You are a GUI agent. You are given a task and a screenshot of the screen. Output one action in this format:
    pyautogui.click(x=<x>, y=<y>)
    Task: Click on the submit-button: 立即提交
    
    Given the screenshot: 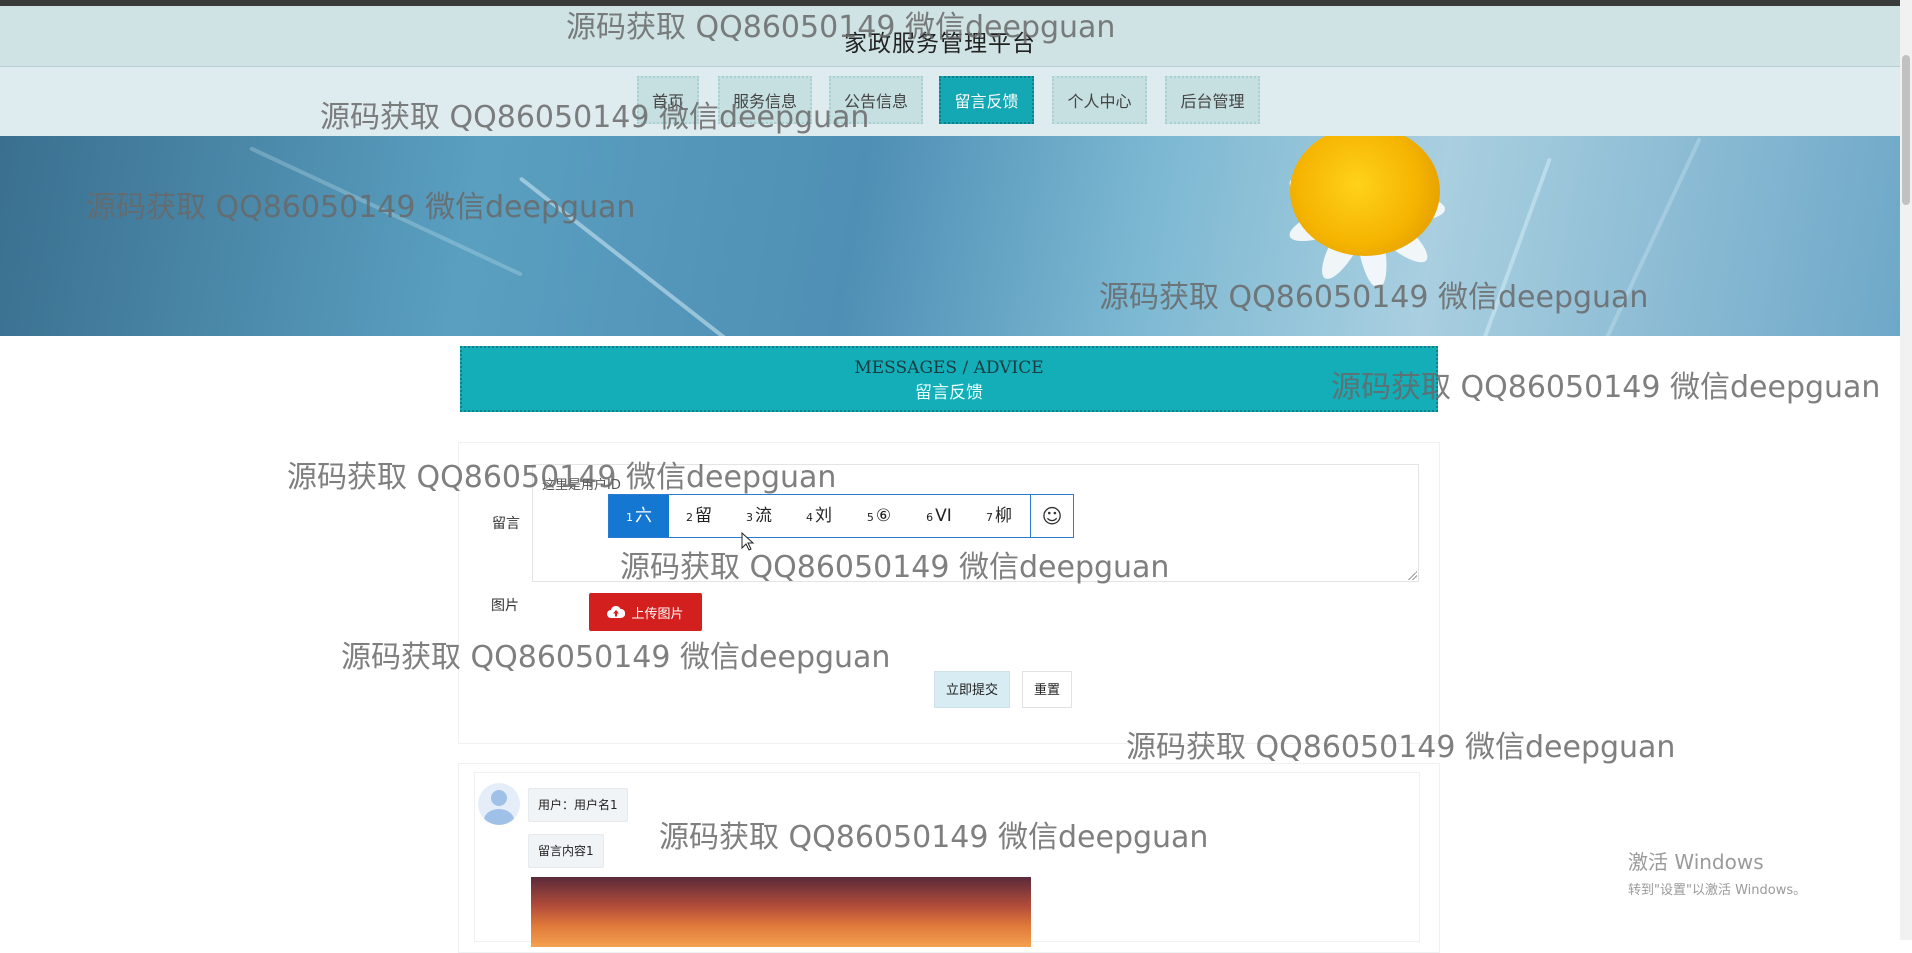 What is the action you would take?
    pyautogui.click(x=972, y=689)
    